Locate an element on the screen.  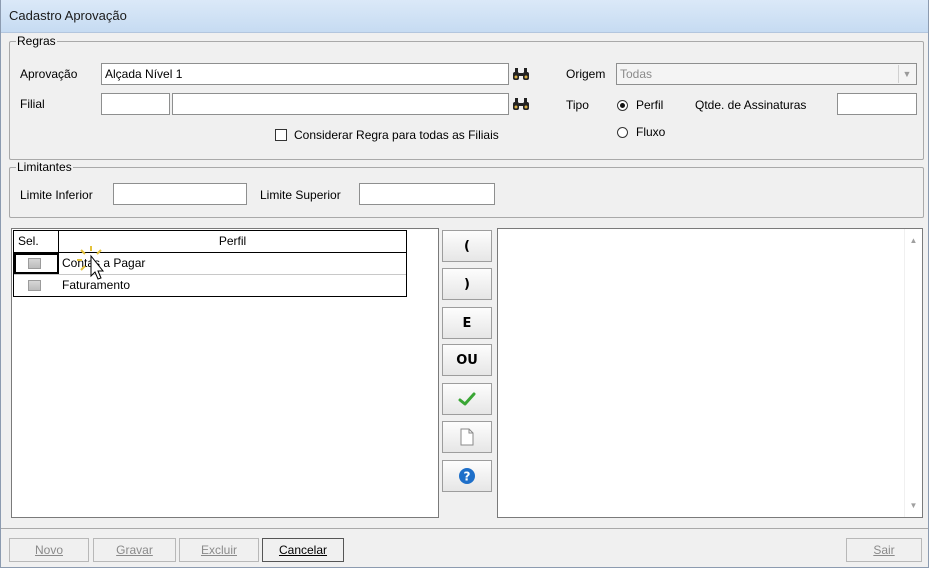
clear-button is located at coordinates (467, 437).